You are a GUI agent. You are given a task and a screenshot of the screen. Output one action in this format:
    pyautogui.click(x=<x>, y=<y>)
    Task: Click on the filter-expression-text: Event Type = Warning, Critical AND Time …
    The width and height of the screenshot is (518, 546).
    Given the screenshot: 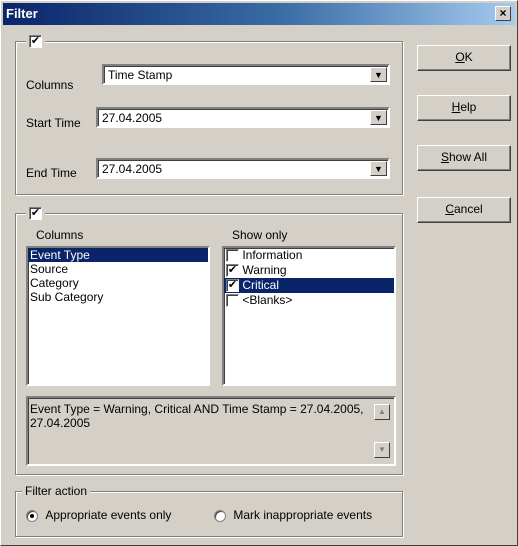 What is the action you would take?
    pyautogui.click(x=197, y=416)
    